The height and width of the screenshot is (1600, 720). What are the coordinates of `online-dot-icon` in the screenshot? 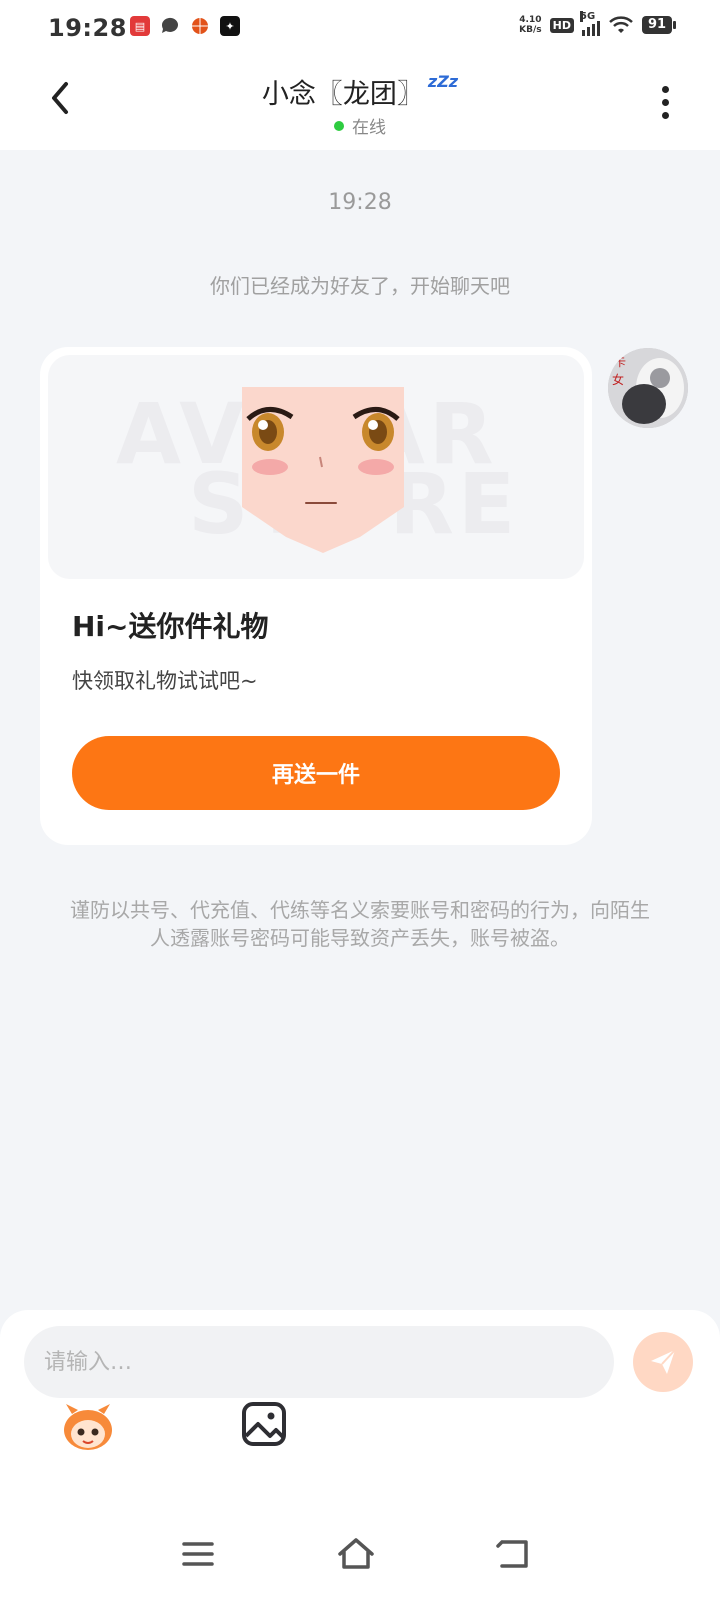 It's located at (339, 125).